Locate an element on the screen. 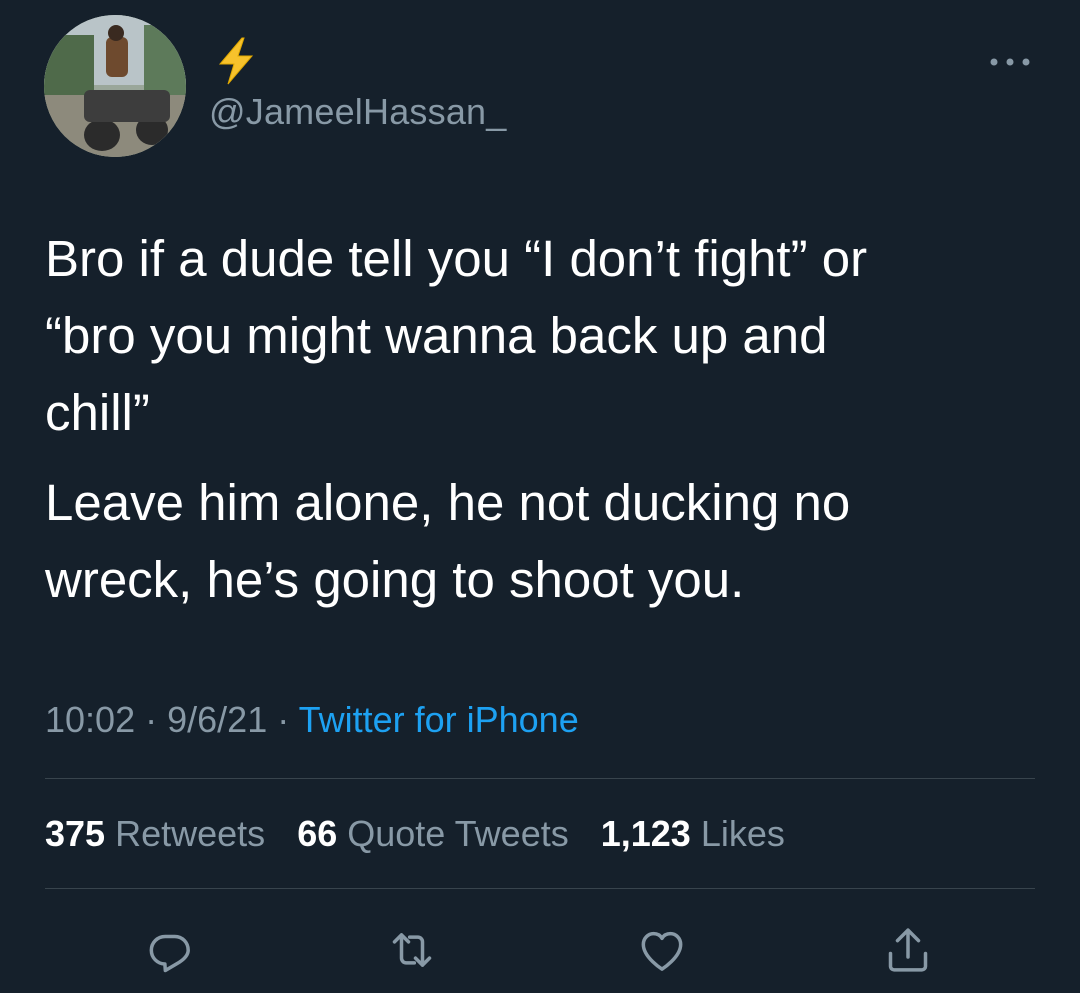  retweet-icon is located at coordinates (412, 950).